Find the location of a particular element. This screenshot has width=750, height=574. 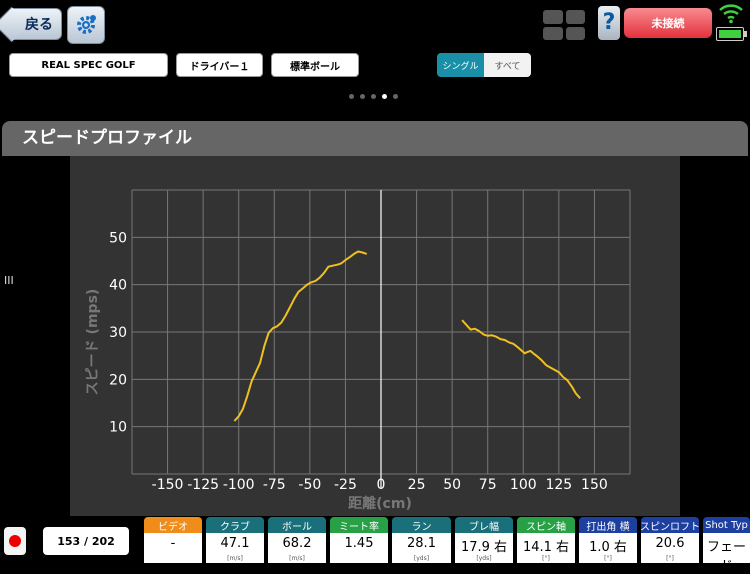

metric-tile: ボール 68.2 [m/s] is located at coordinates (297, 540).